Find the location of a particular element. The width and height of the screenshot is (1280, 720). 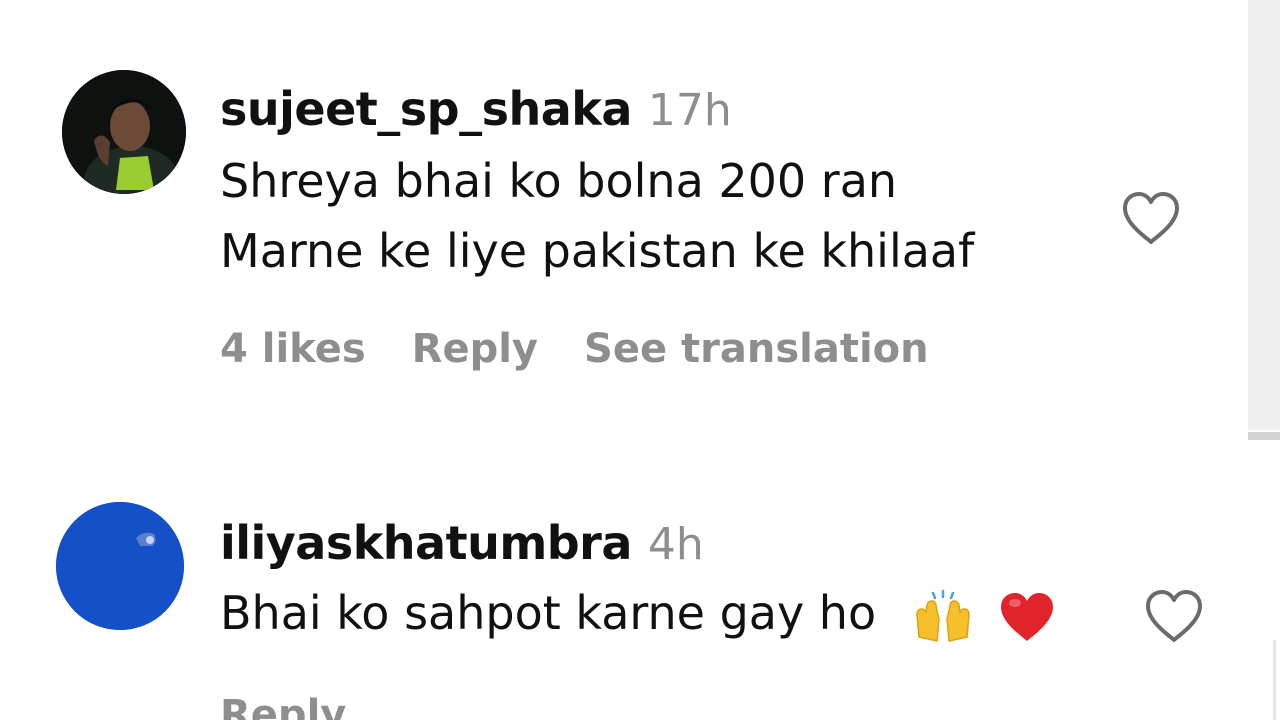

timestamp: 17h is located at coordinates (689, 110).